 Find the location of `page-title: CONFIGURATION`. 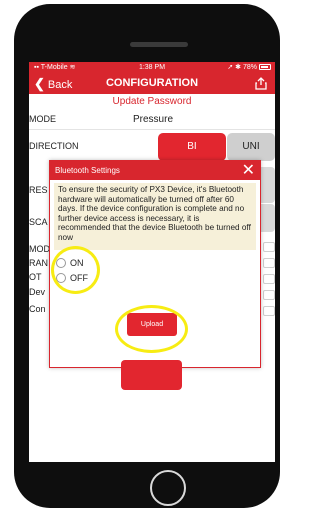

page-title: CONFIGURATION is located at coordinates (152, 83).